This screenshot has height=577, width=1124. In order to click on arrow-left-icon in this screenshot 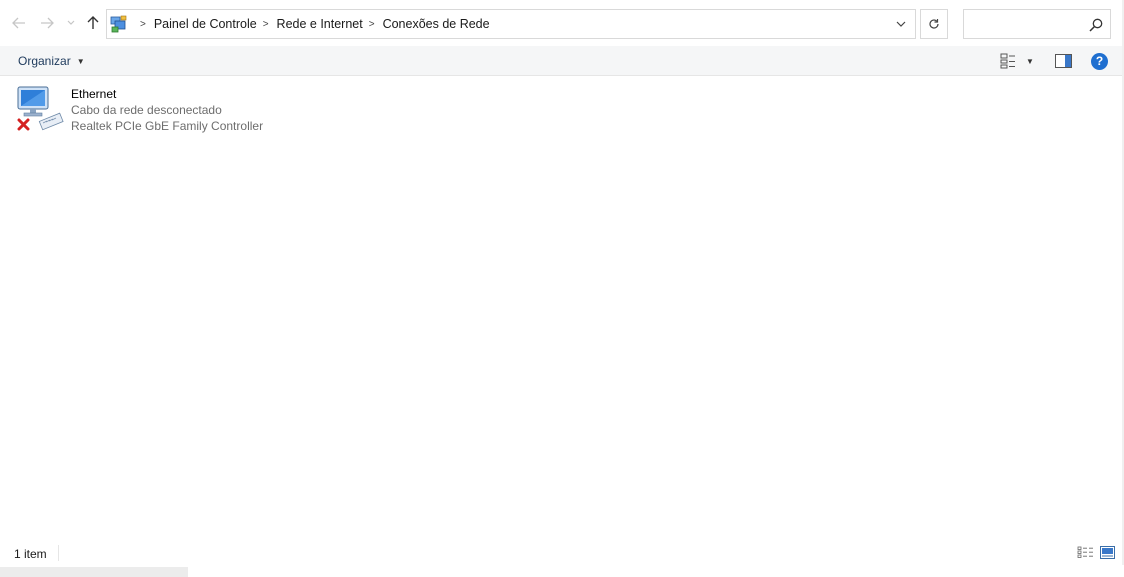, I will do `click(18, 23)`.